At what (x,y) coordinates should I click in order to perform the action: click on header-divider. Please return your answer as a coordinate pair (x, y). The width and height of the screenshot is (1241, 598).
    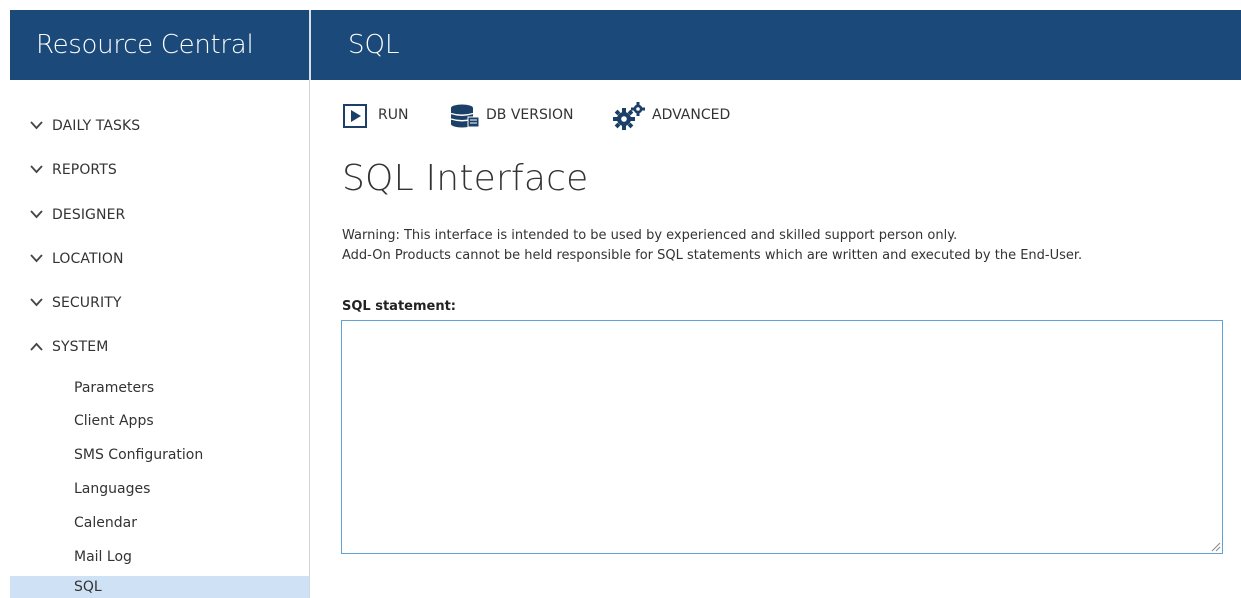
    Looking at the image, I should click on (310, 45).